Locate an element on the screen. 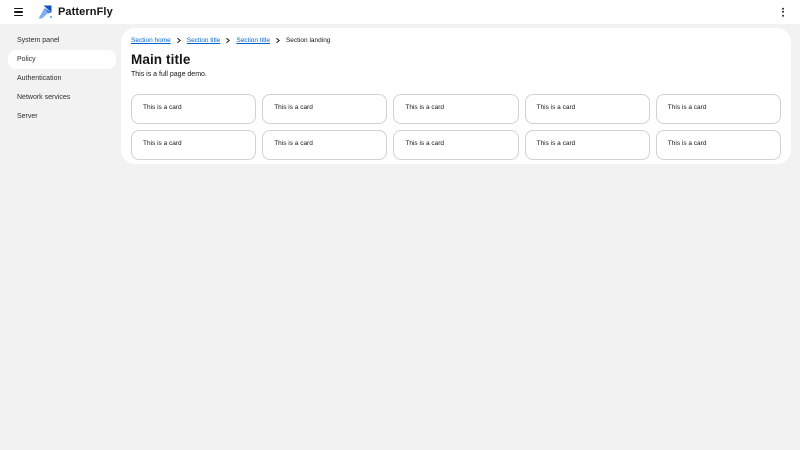  sidebar-item-server: Server is located at coordinates (62, 116).